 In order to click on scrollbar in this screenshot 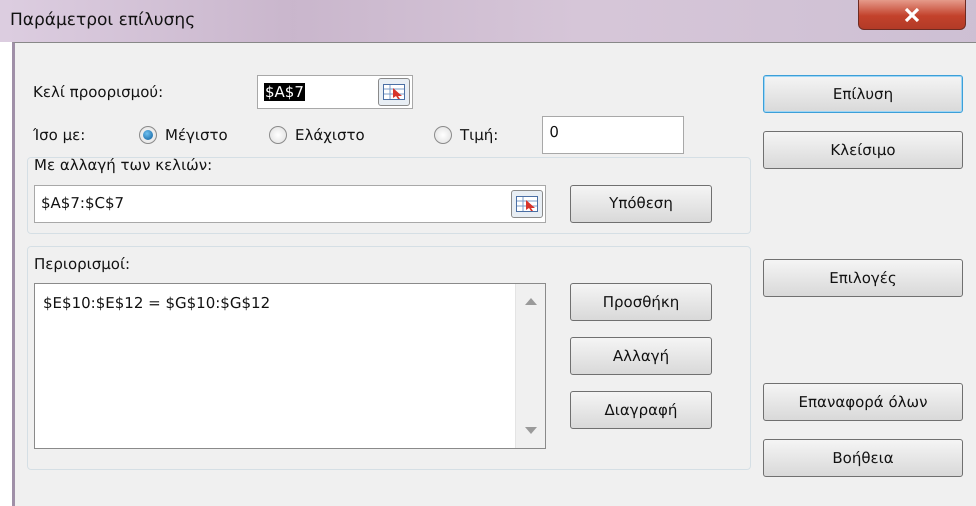, I will do `click(530, 366)`.